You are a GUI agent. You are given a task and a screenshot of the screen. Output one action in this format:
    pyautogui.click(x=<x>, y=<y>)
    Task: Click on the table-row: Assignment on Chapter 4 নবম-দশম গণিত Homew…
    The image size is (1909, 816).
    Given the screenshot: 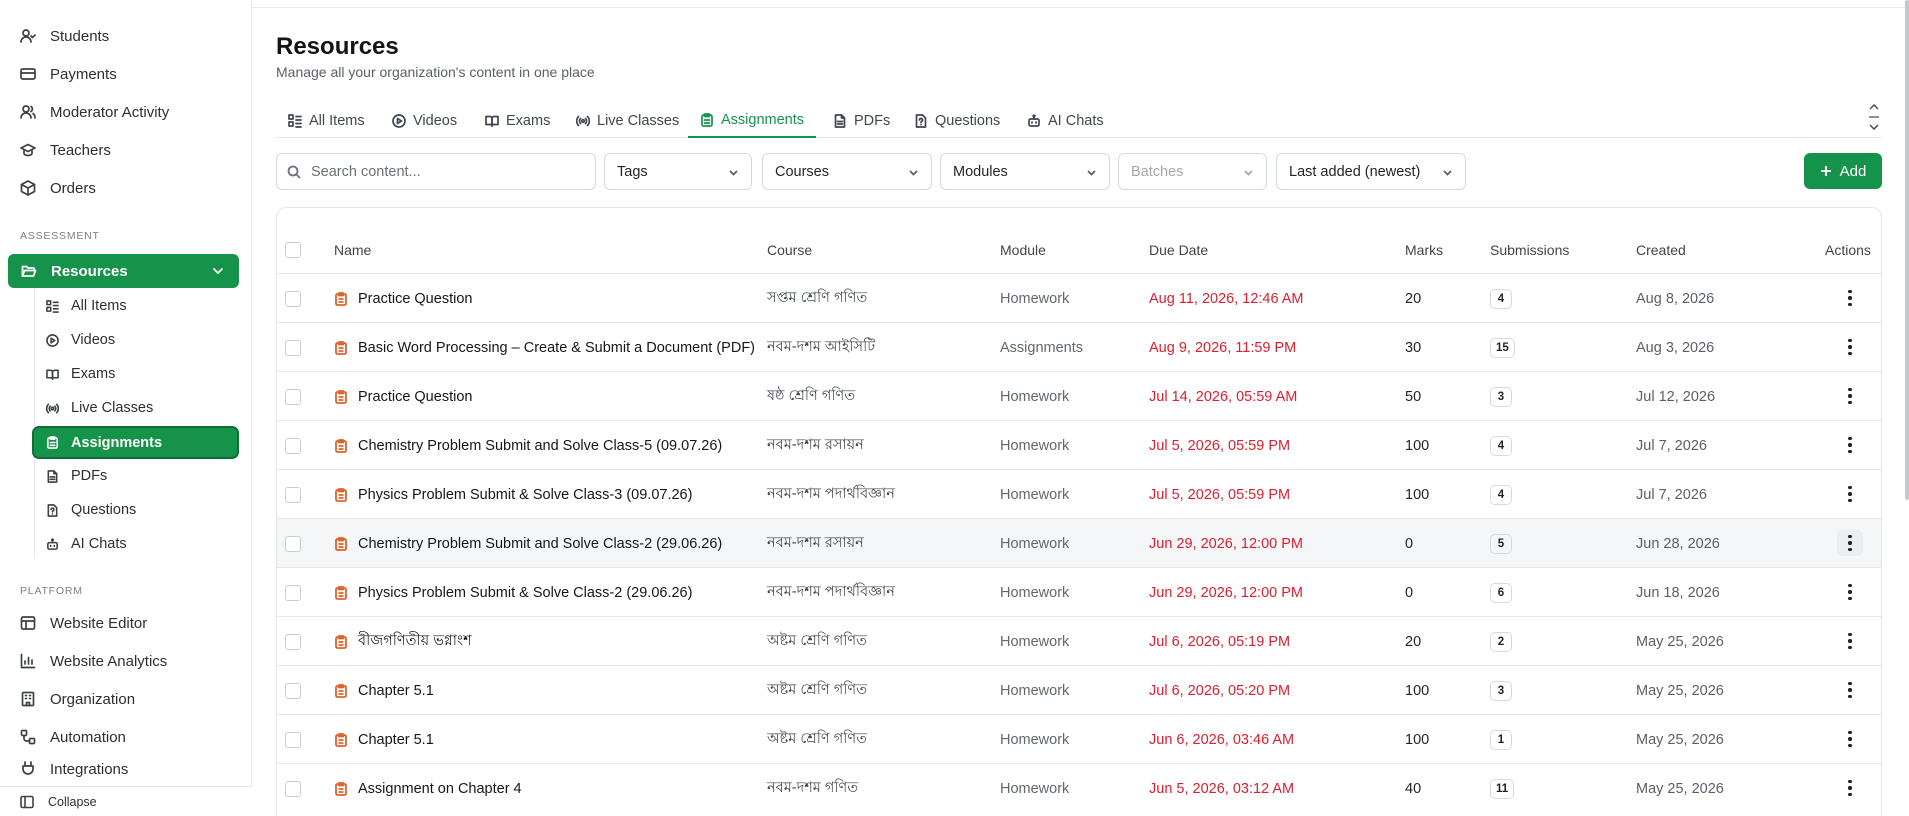 What is the action you would take?
    pyautogui.click(x=1079, y=787)
    